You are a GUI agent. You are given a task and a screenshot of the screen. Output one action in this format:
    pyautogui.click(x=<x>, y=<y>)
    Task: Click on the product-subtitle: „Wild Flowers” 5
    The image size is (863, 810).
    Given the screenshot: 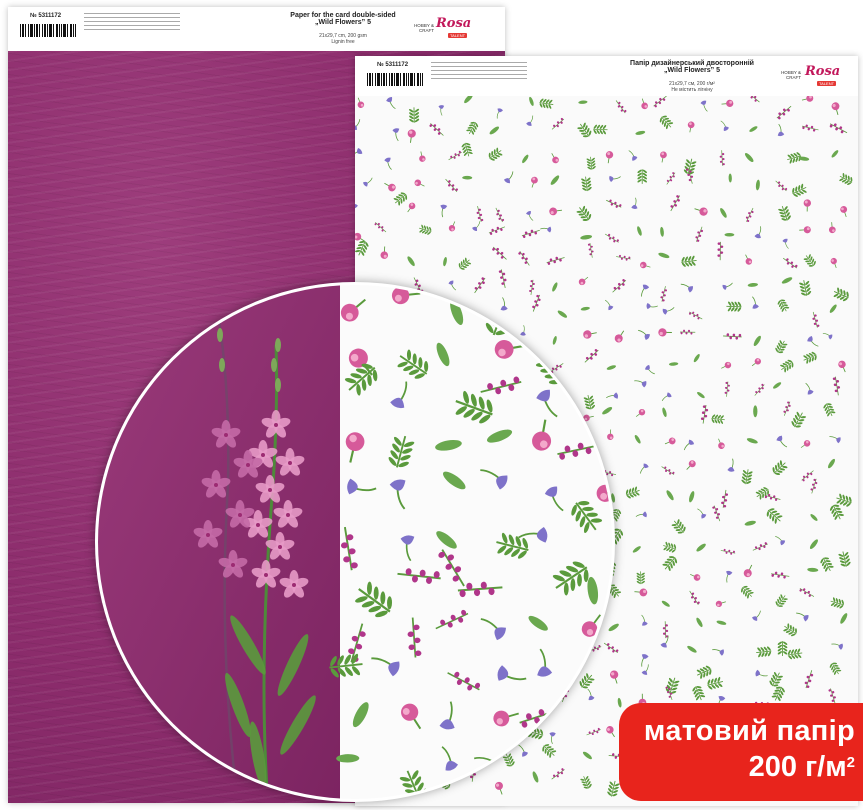 What is the action you would take?
    pyautogui.click(x=343, y=22)
    